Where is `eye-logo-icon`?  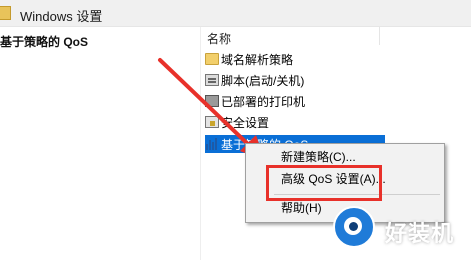 eye-logo-icon is located at coordinates (354, 227).